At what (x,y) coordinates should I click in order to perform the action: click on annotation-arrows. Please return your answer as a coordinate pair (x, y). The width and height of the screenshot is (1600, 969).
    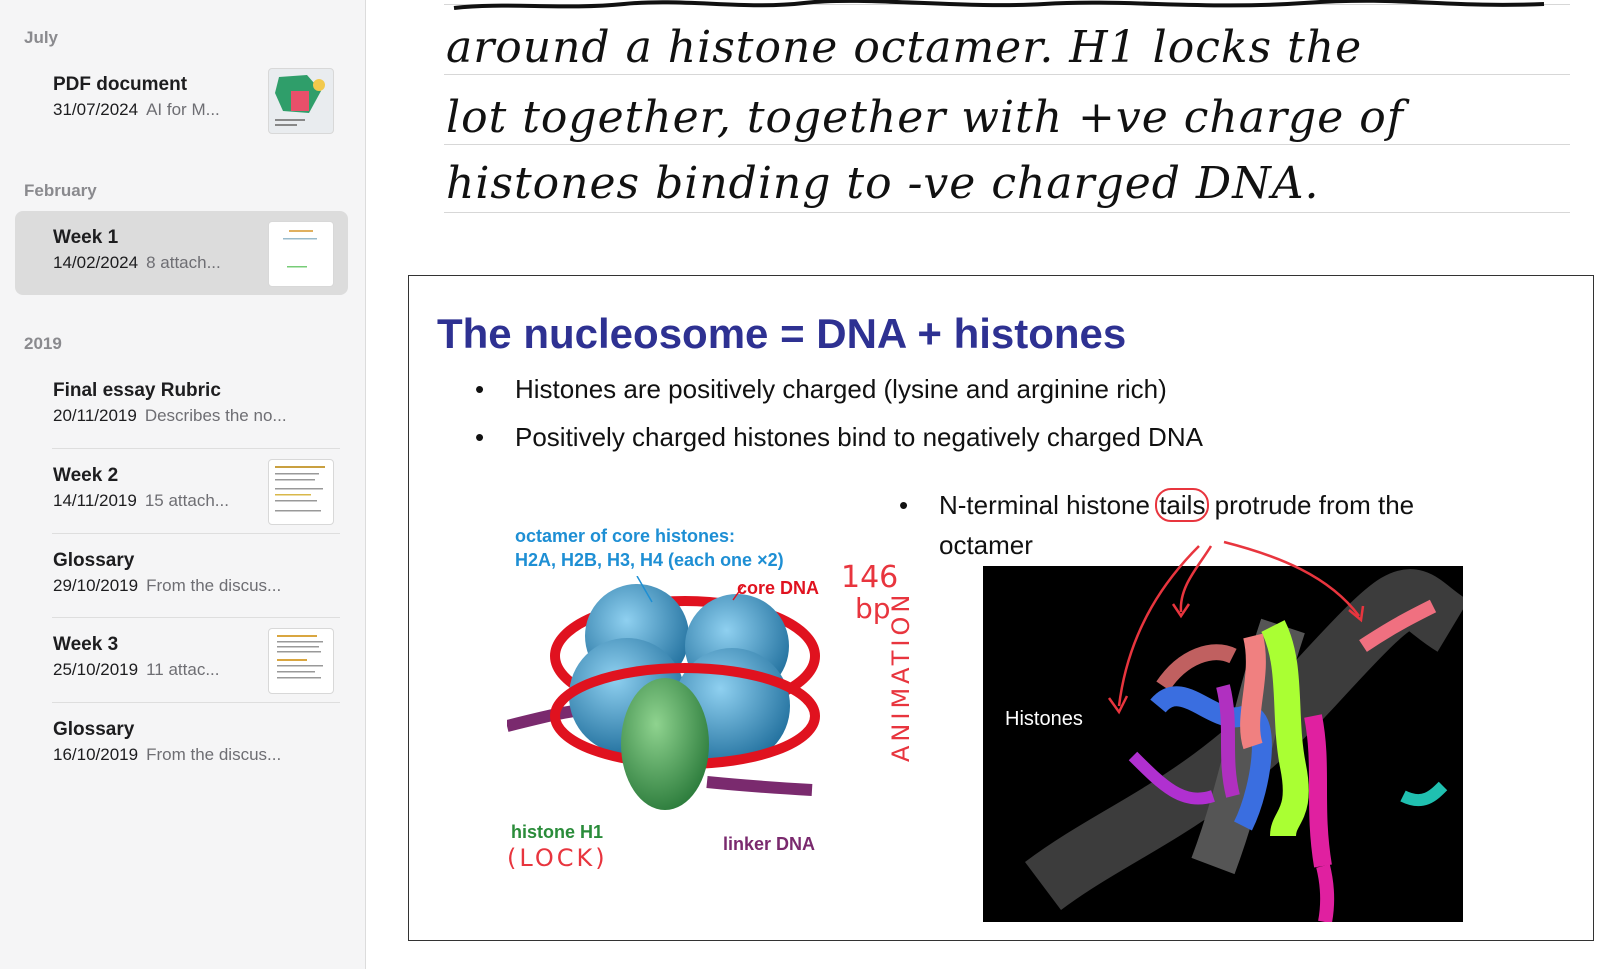
    Looking at the image, I should click on (1236, 627).